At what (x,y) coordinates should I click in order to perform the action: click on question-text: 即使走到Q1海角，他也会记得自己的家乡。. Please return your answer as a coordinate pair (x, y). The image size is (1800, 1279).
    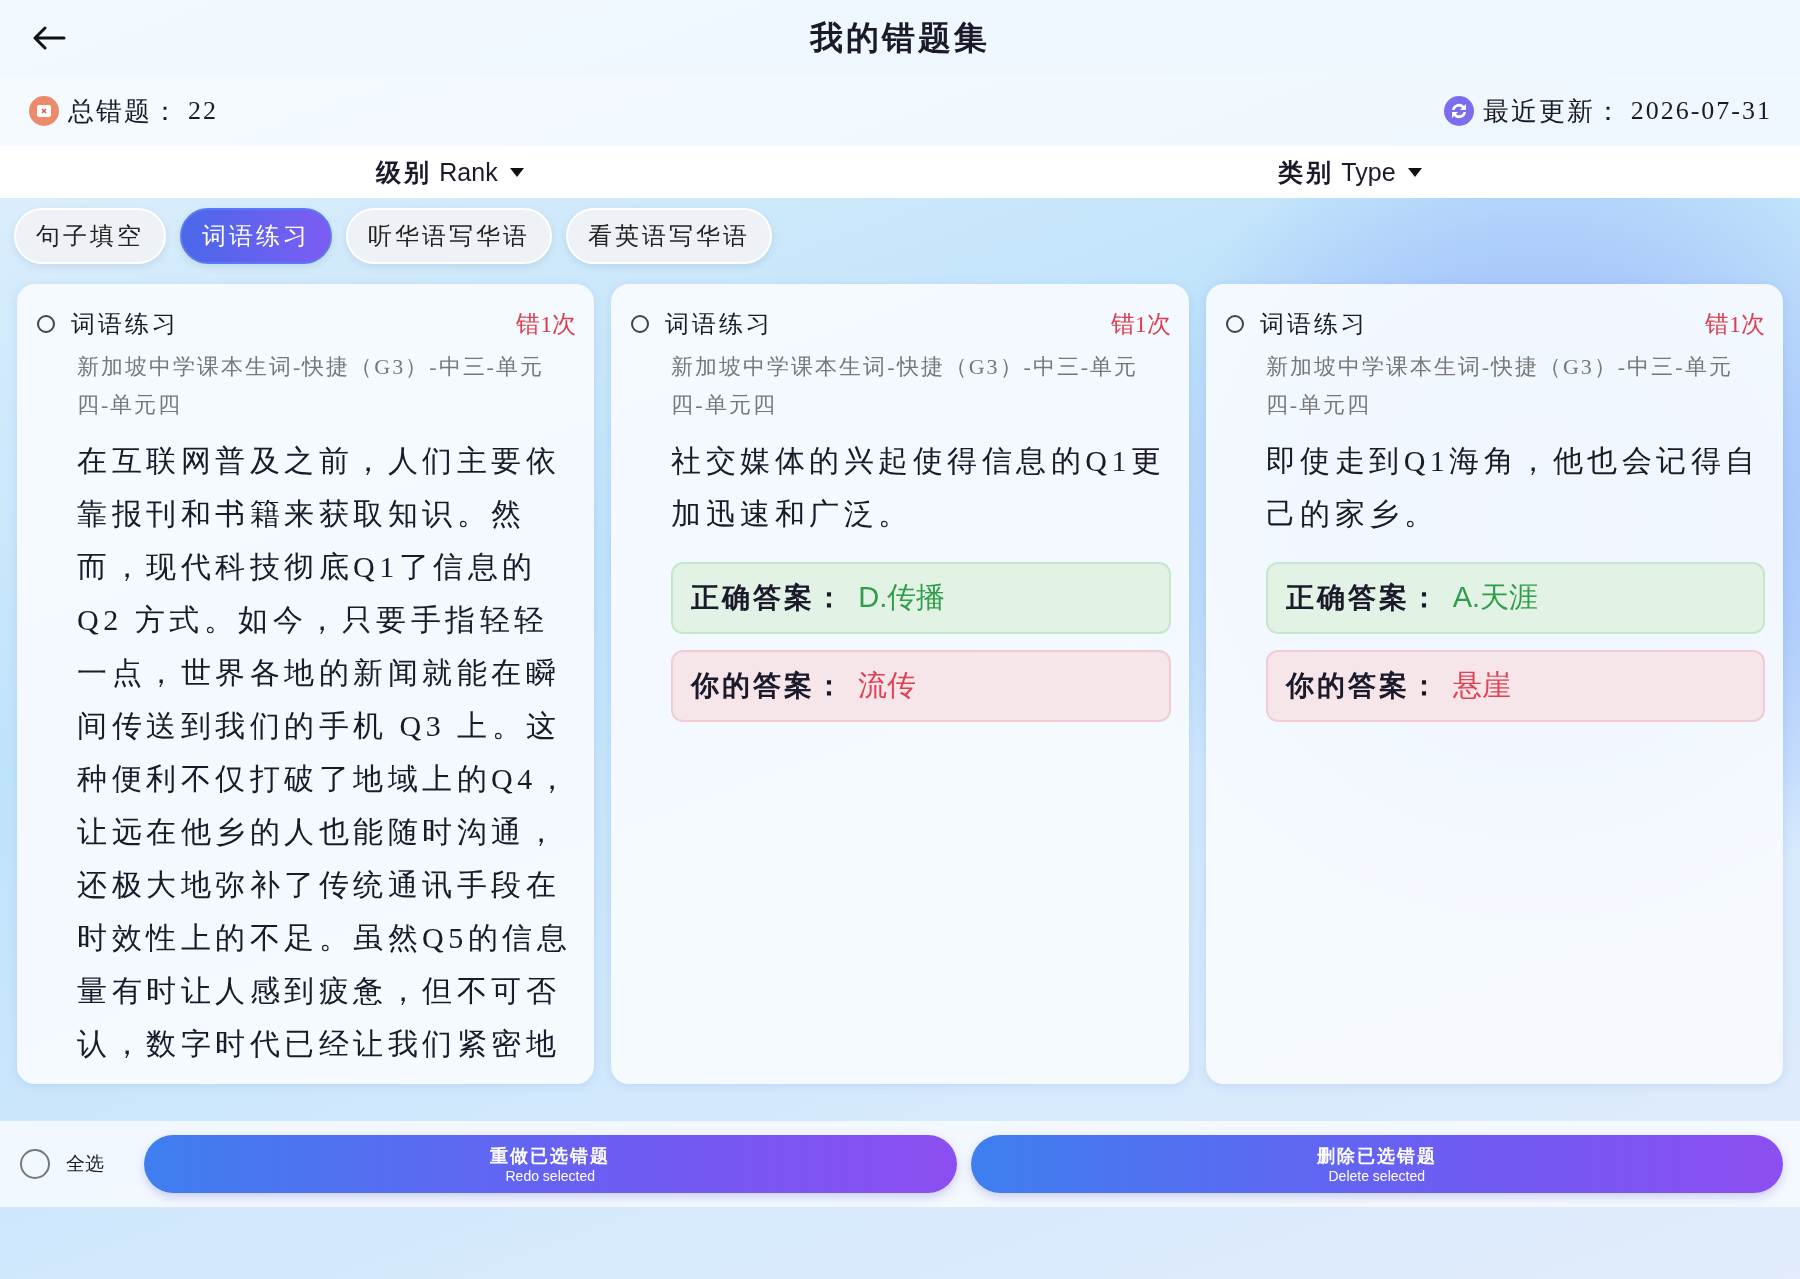
    Looking at the image, I should click on (1513, 487).